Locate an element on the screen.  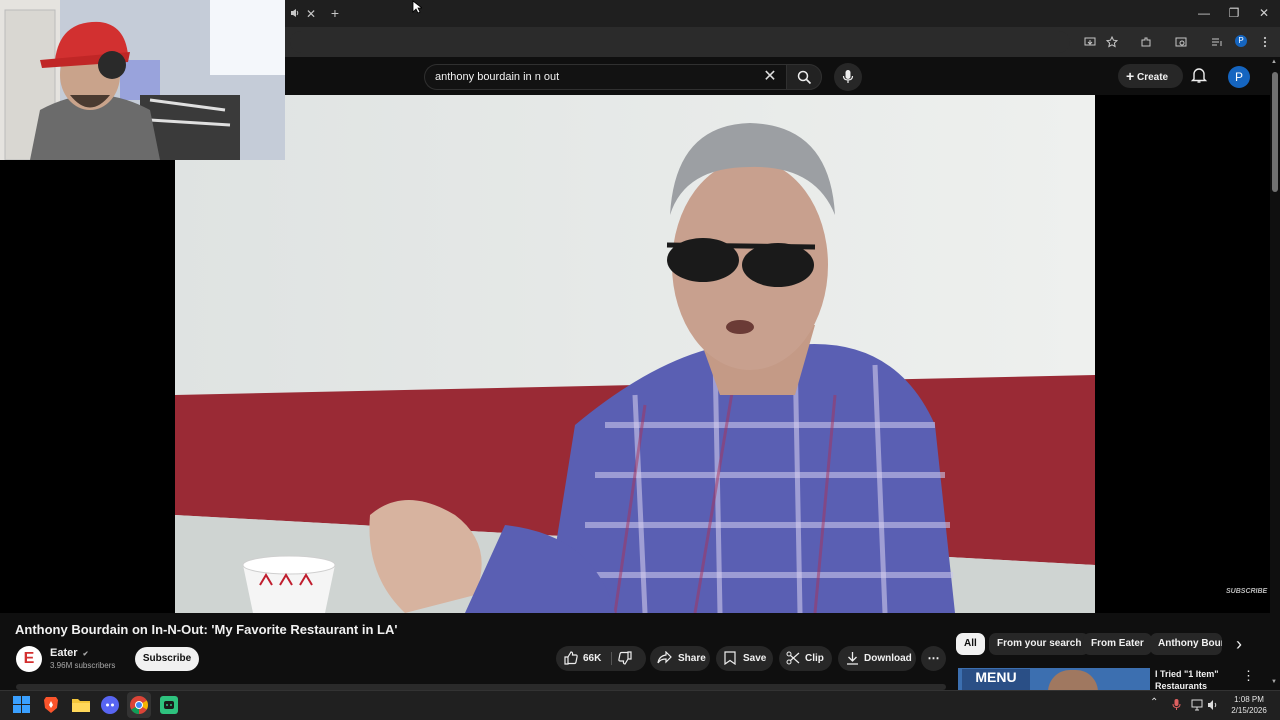
voice-search-button is located at coordinates (848, 77).